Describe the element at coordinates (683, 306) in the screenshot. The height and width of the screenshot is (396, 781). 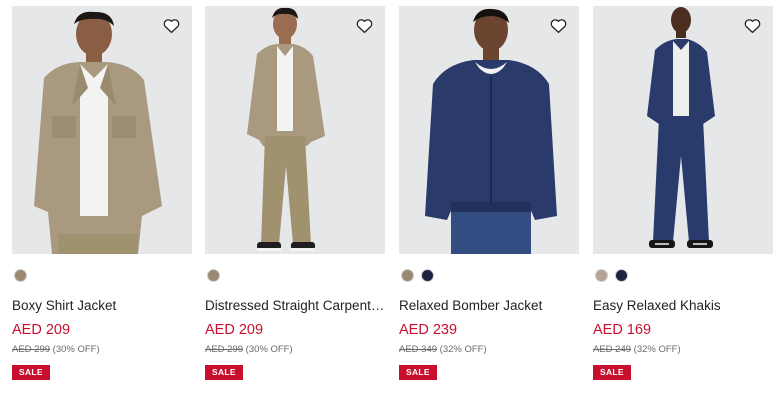
I see `product-name: Easy Relaxed Khakis` at that location.